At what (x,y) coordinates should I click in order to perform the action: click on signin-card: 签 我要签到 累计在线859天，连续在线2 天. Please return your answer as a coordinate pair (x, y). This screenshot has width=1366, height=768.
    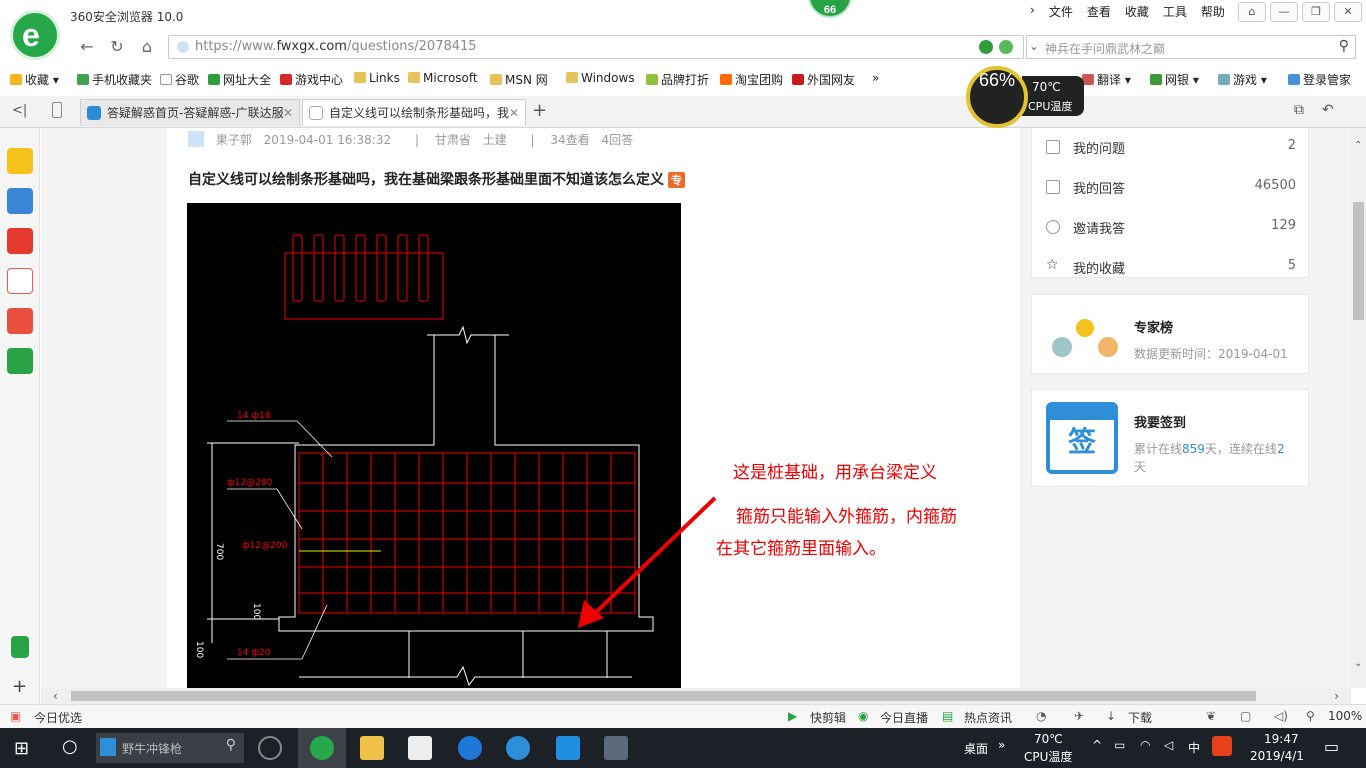
    Looking at the image, I should click on (1170, 438).